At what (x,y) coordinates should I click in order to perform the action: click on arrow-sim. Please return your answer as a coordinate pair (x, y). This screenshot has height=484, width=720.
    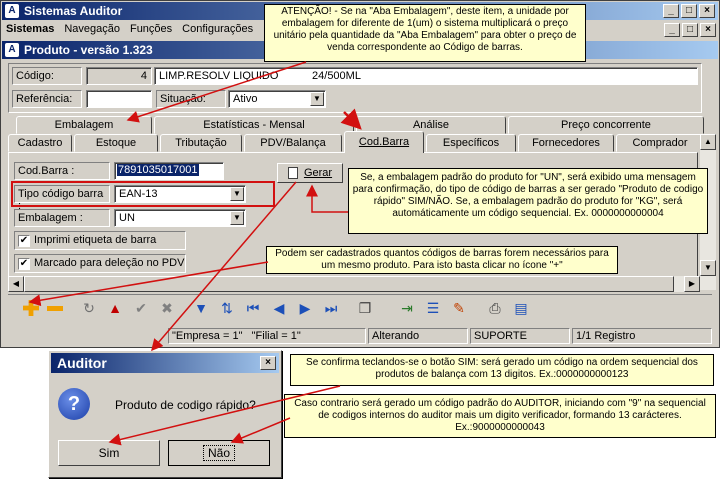
    Looking at the image, I should click on (224, 415).